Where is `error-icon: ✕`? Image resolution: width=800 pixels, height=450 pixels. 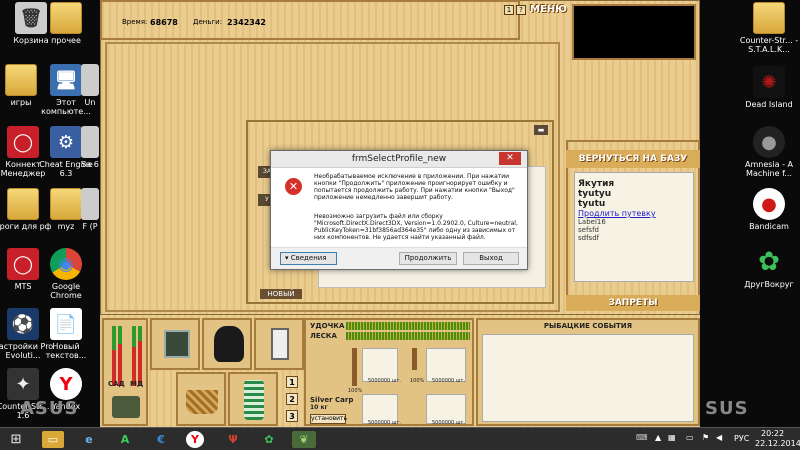
error-icon: ✕ is located at coordinates (293, 186).